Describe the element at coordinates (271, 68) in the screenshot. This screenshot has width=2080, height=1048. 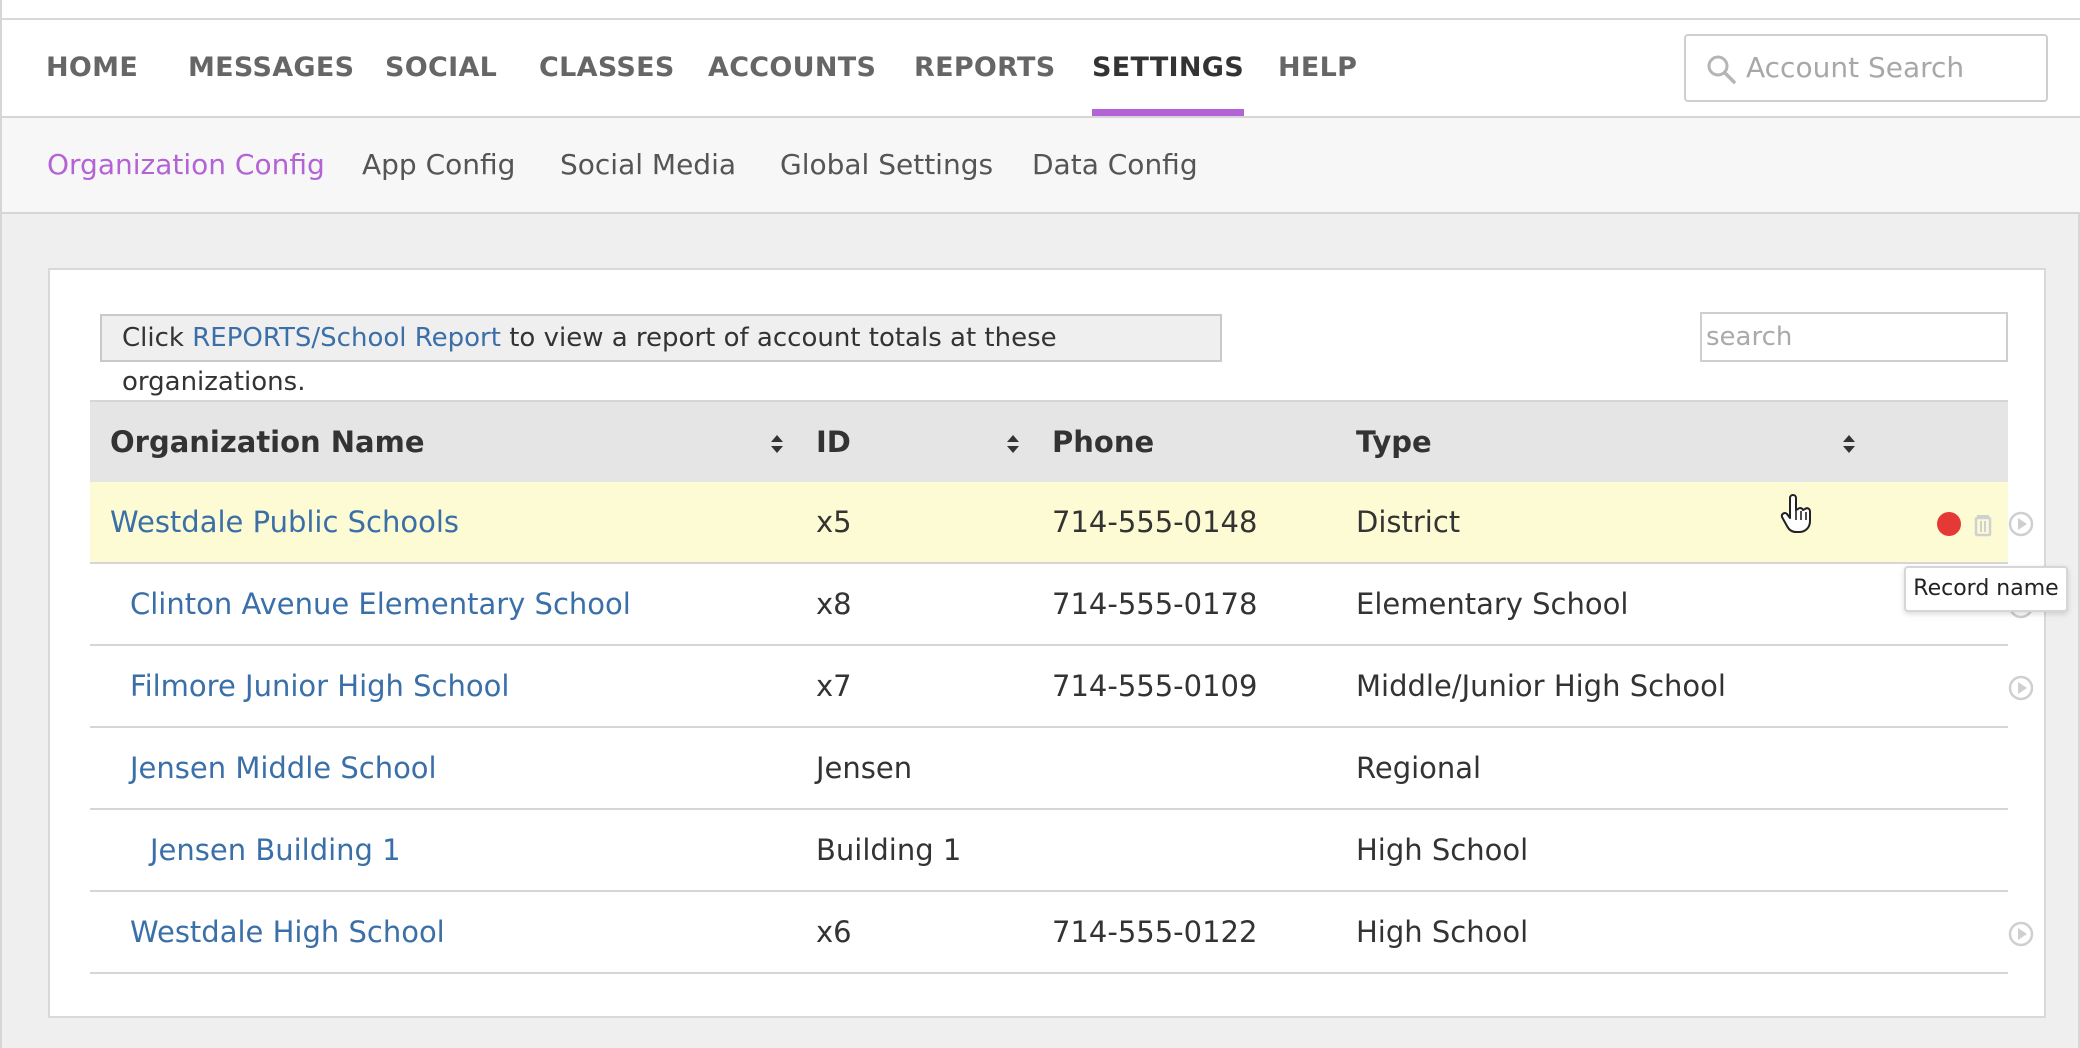
I see `nav-messages: MESSAGES` at that location.